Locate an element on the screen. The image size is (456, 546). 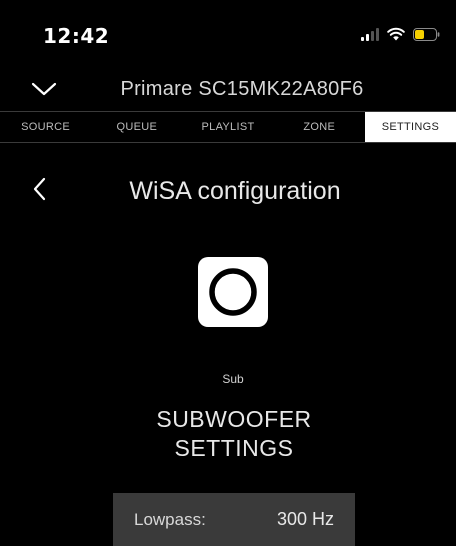
section-title-line2: SETTINGS is located at coordinates (234, 448).